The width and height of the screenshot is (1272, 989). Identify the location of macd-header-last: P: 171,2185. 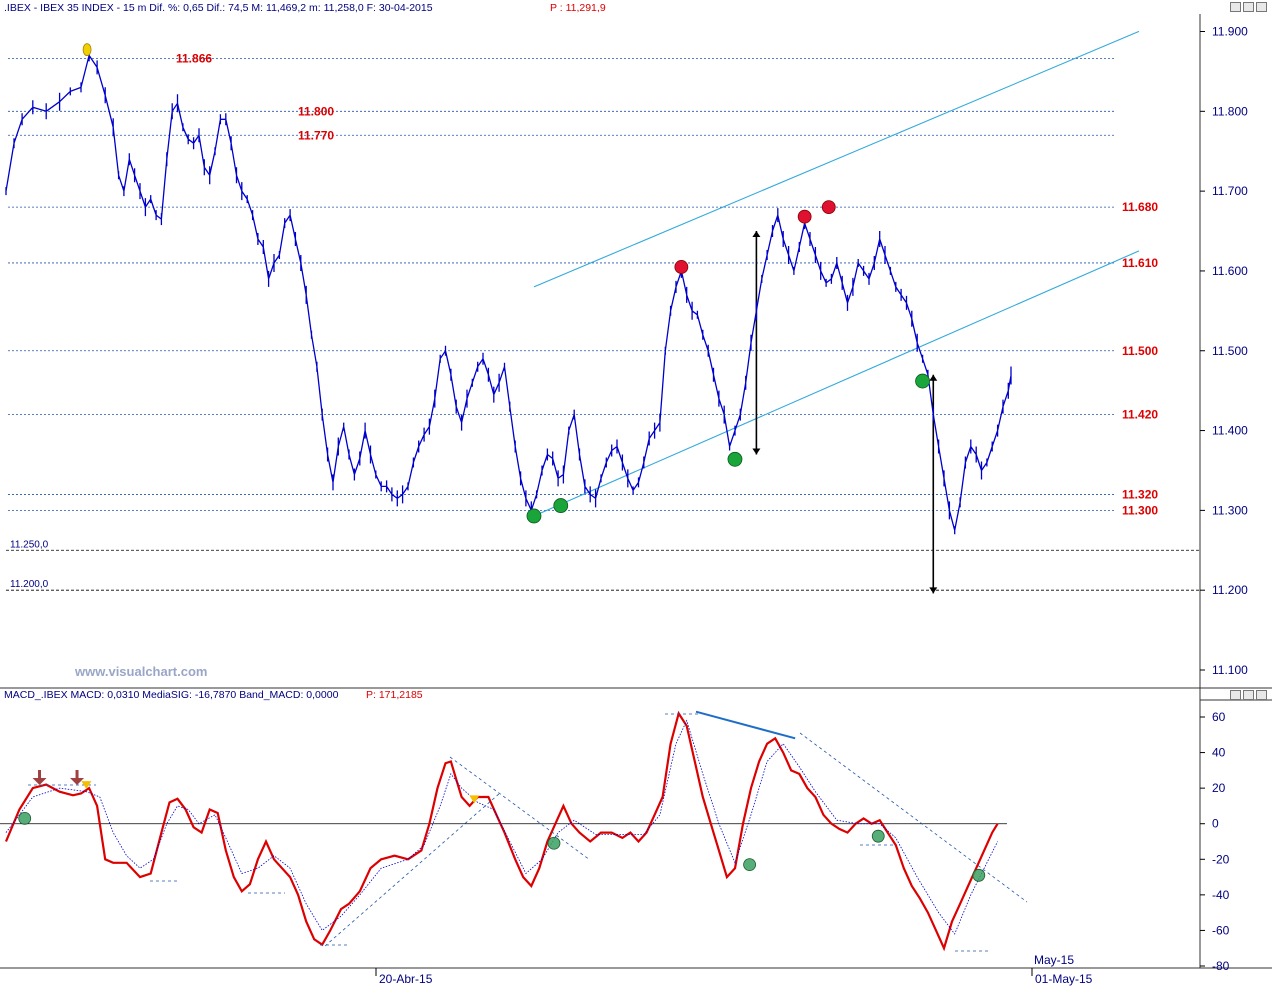
(394, 695).